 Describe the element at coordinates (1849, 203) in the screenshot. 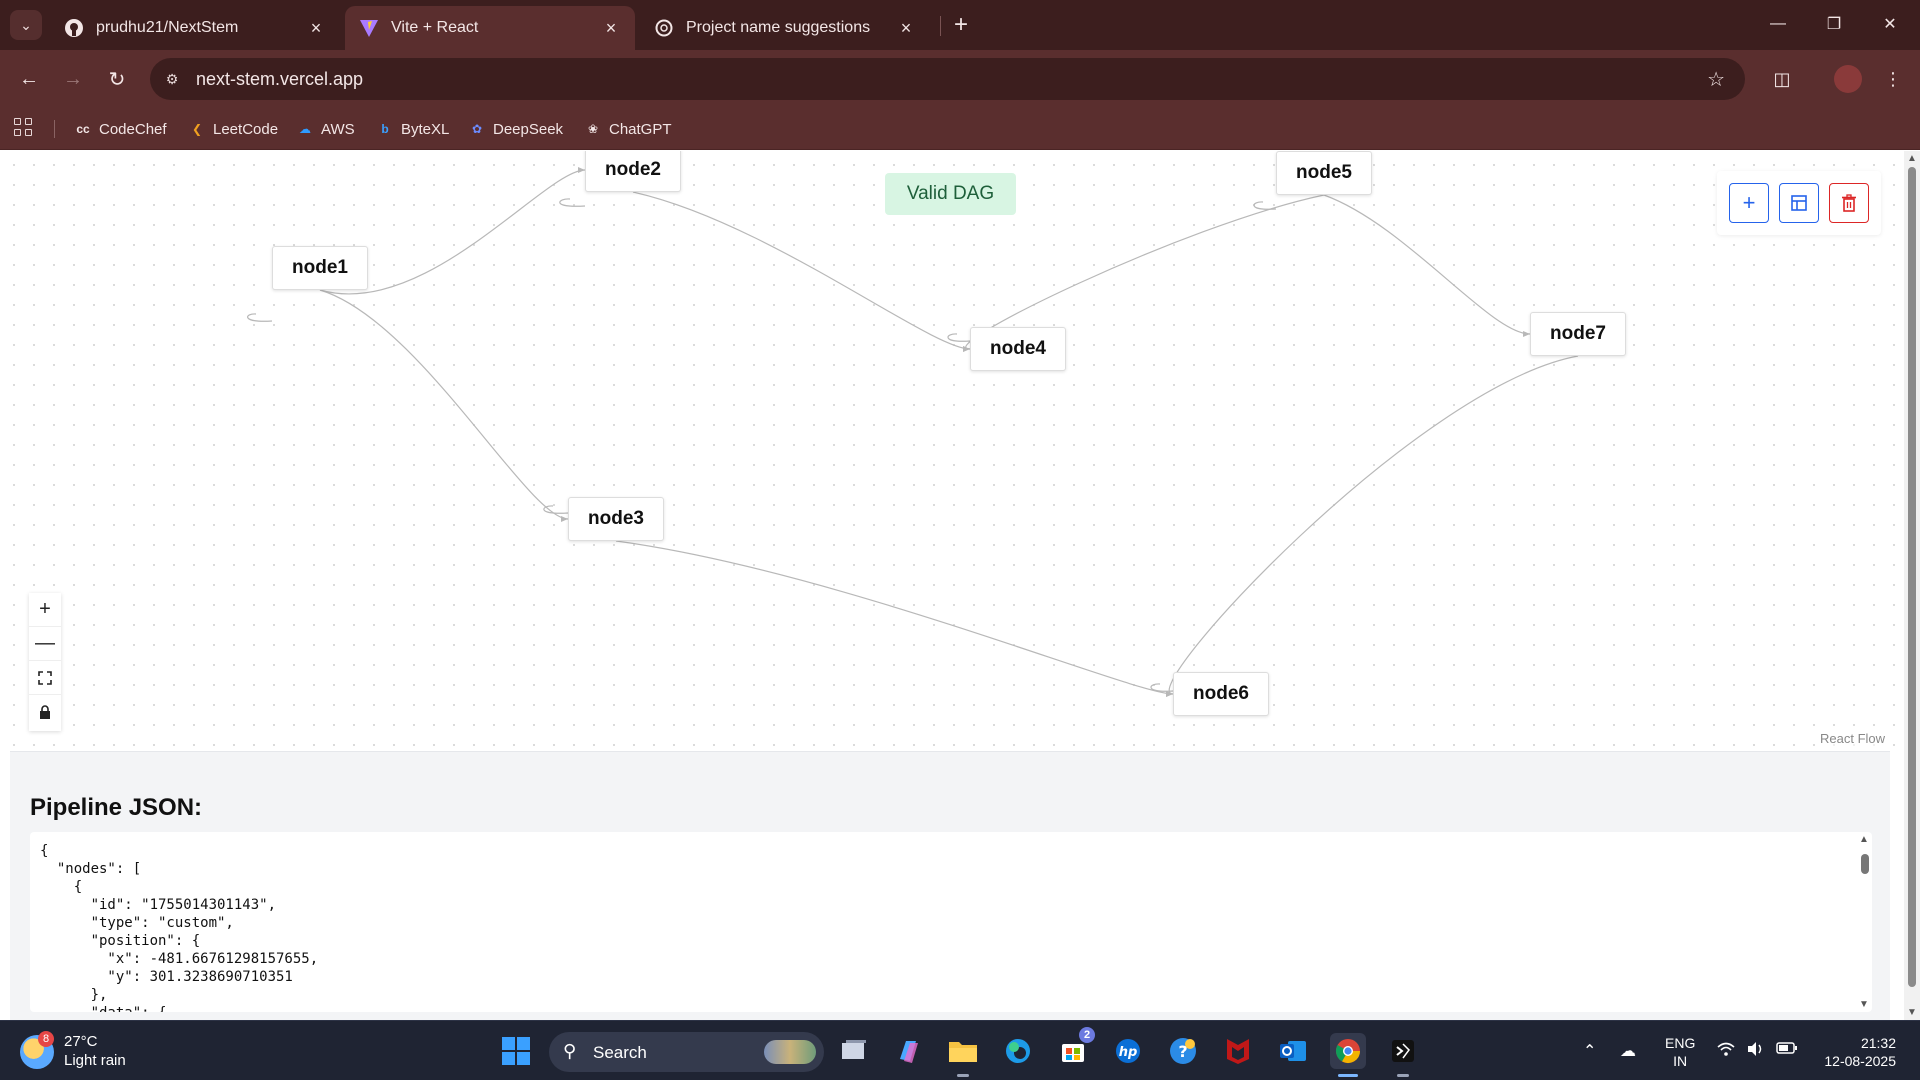

I see `delete-button` at that location.